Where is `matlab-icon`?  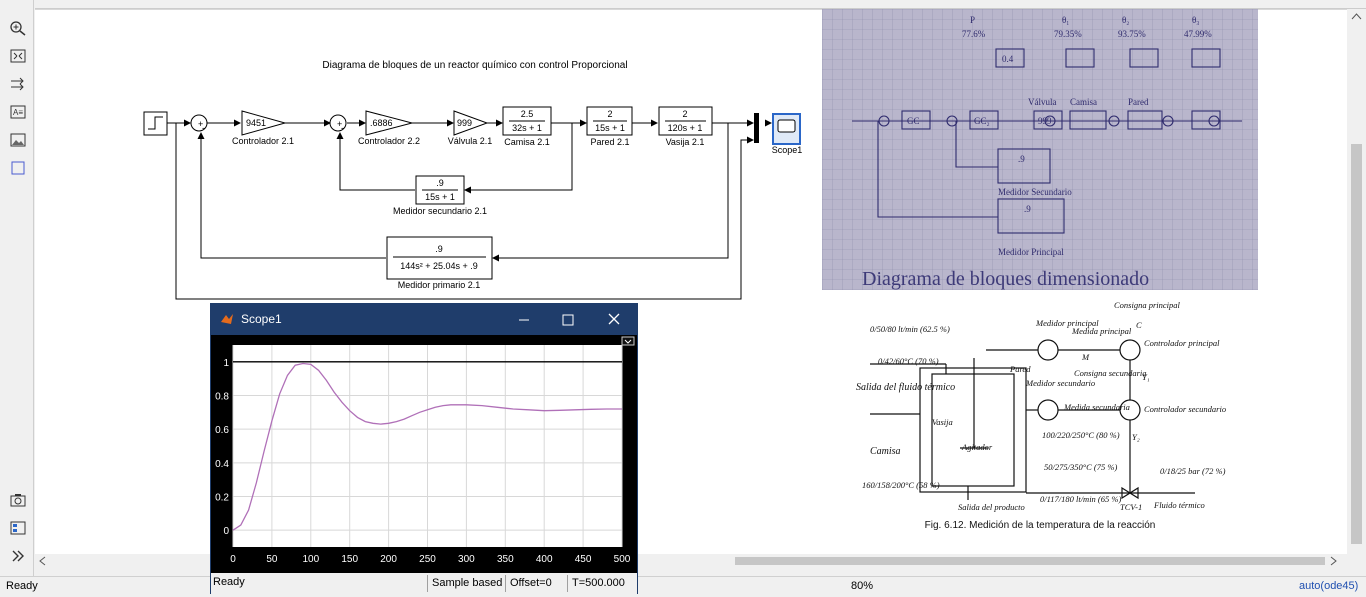
matlab-icon is located at coordinates (227, 319).